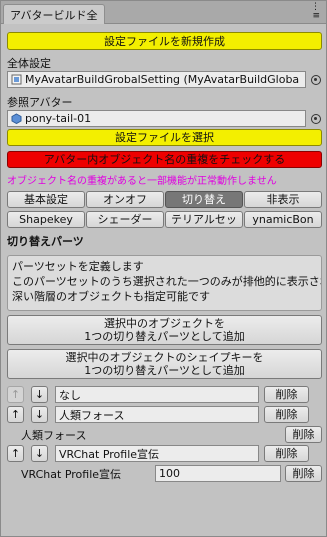 The image size is (327, 537). I want to click on ref-avatar-label: 参照アバター, so click(40, 102).